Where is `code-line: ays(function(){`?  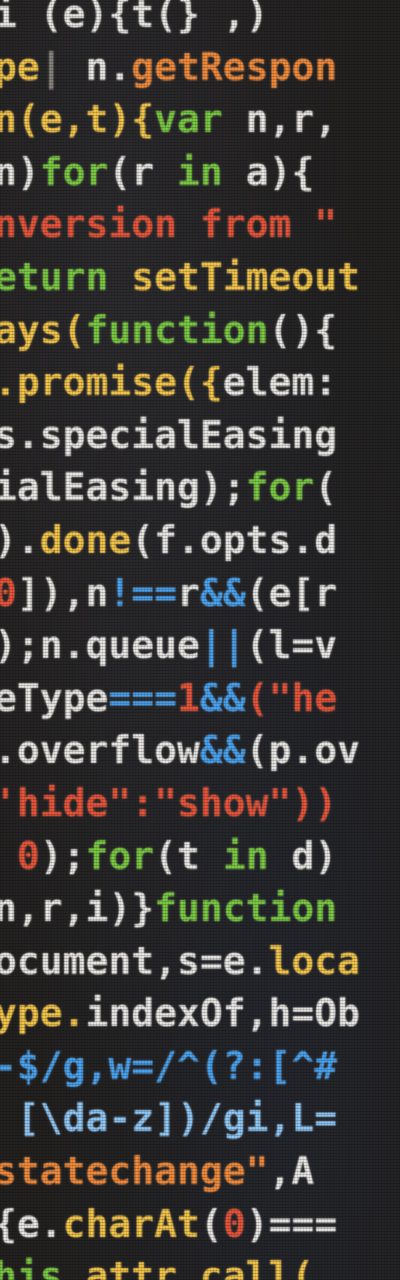
code-line: ays(function(){ is located at coordinates (200, 330).